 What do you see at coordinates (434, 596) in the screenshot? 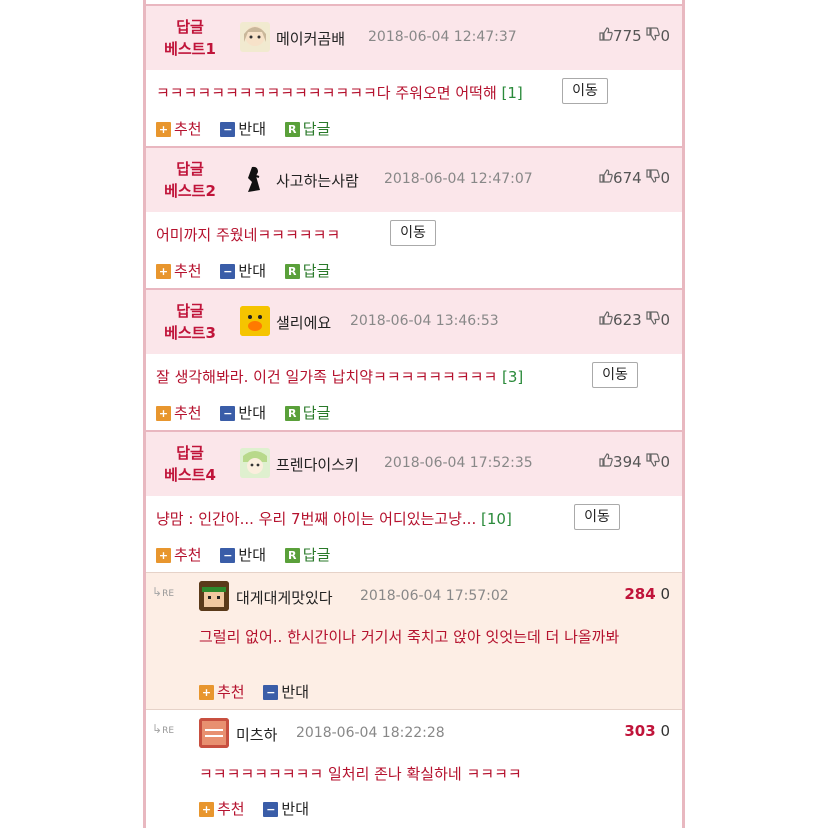
I see `comment-date: 2018-06-04 17:57:02` at bounding box center [434, 596].